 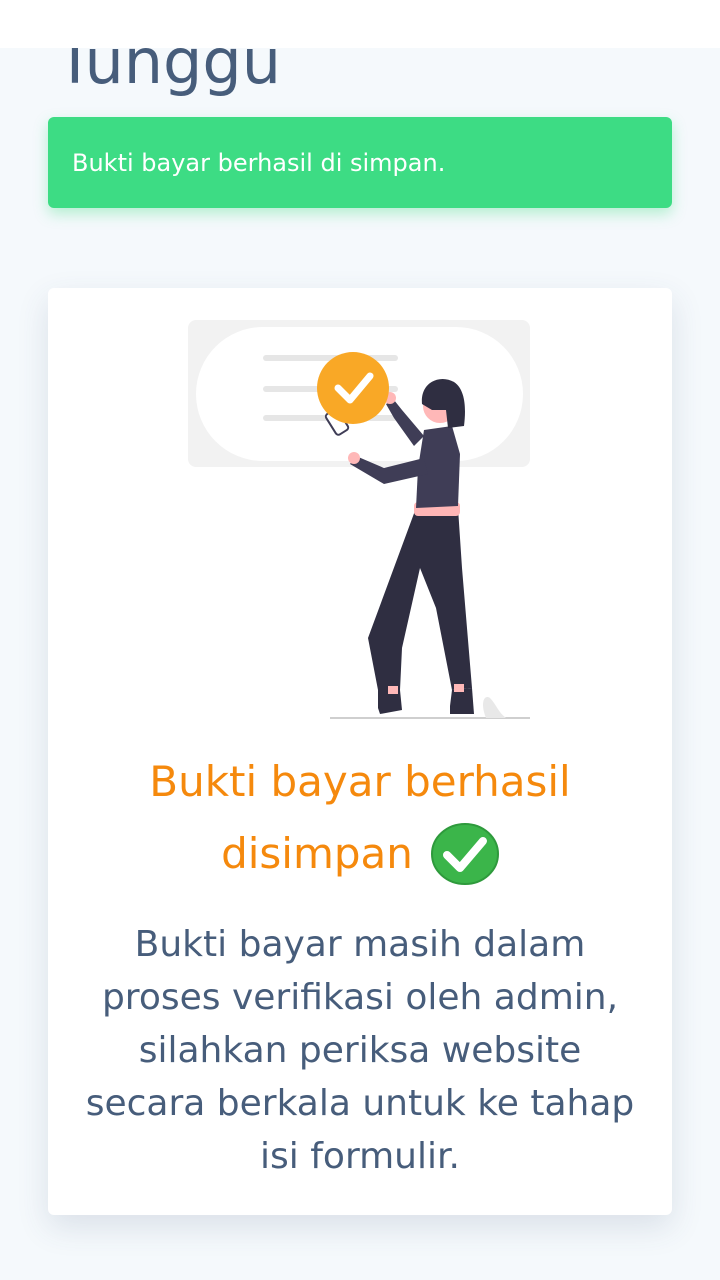 I want to click on success-alert: Bukti bayar berhasil di simpan., so click(x=360, y=162).